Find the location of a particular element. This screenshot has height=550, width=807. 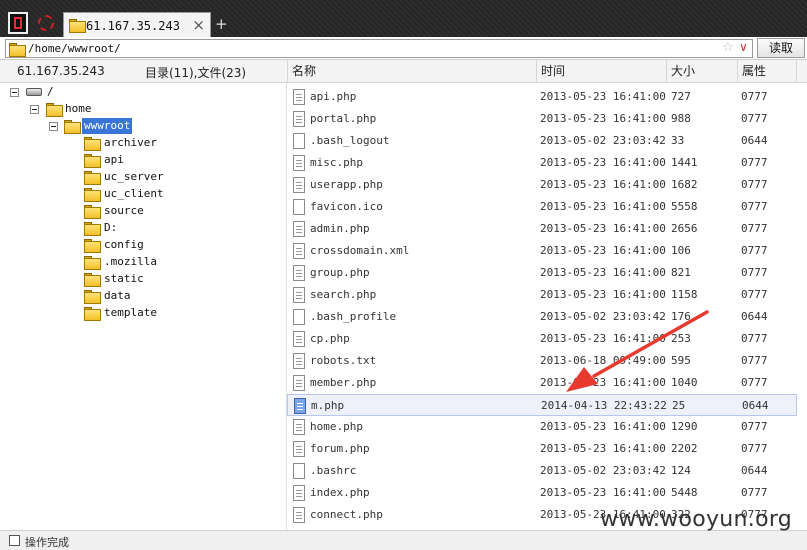

file-row: .bash_logout 2013-05-02 23:03:42 33 0644 is located at coordinates (542, 141).